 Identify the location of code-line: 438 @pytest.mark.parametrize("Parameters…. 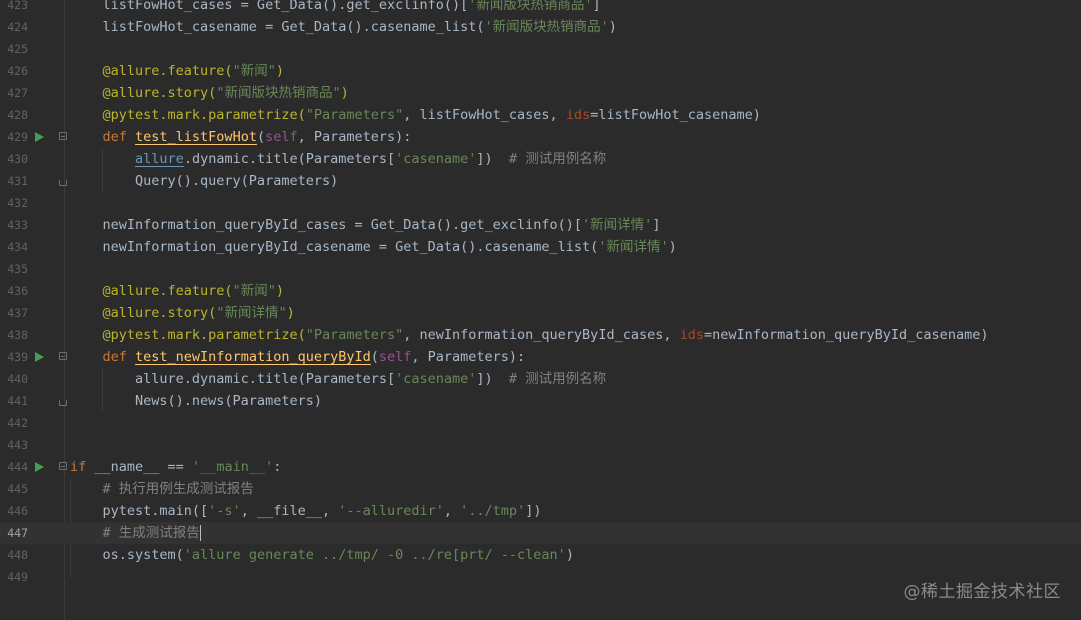
(540, 335).